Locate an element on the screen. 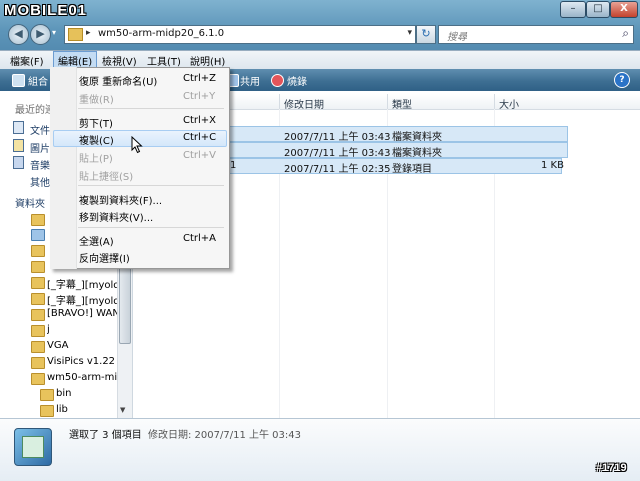  address-bar: ▸ wm50-arm-midp20_6.1.0 ▾ is located at coordinates (240, 34).